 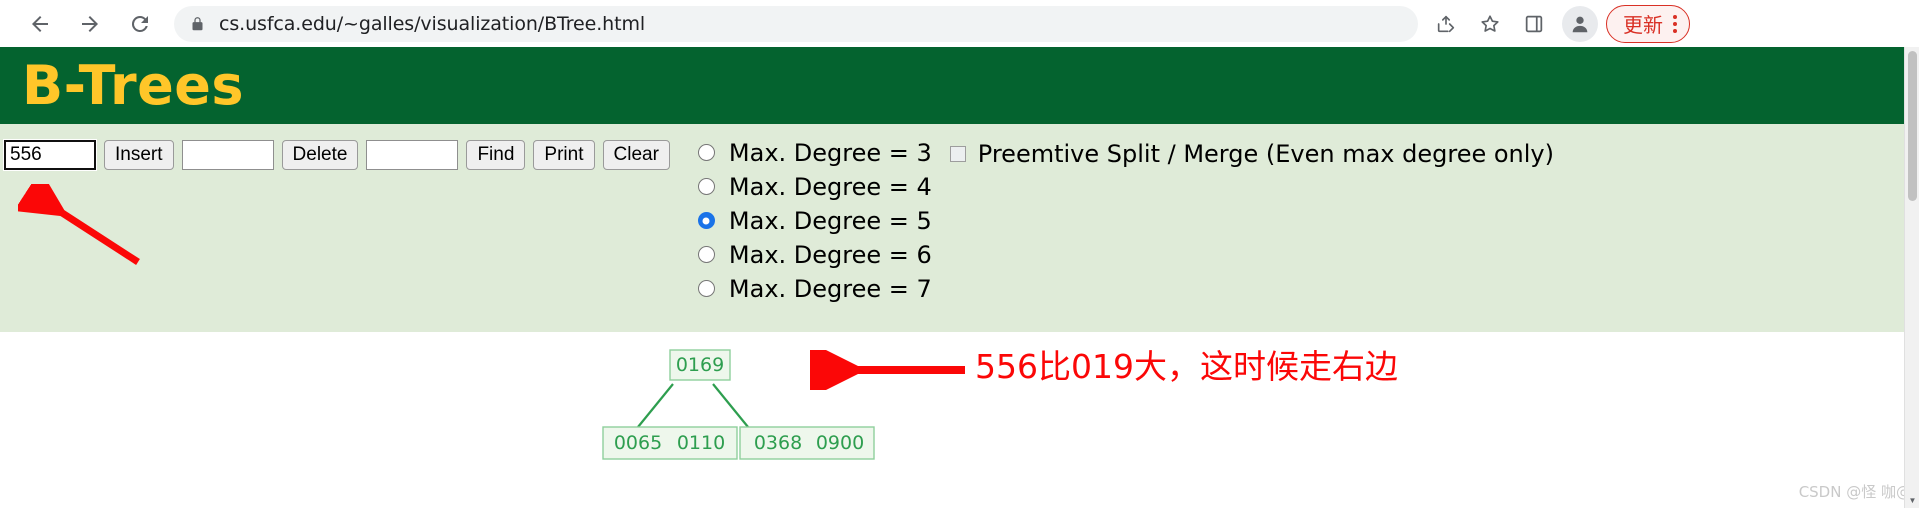 What do you see at coordinates (320, 155) in the screenshot?
I see `delete-button: Delete` at bounding box center [320, 155].